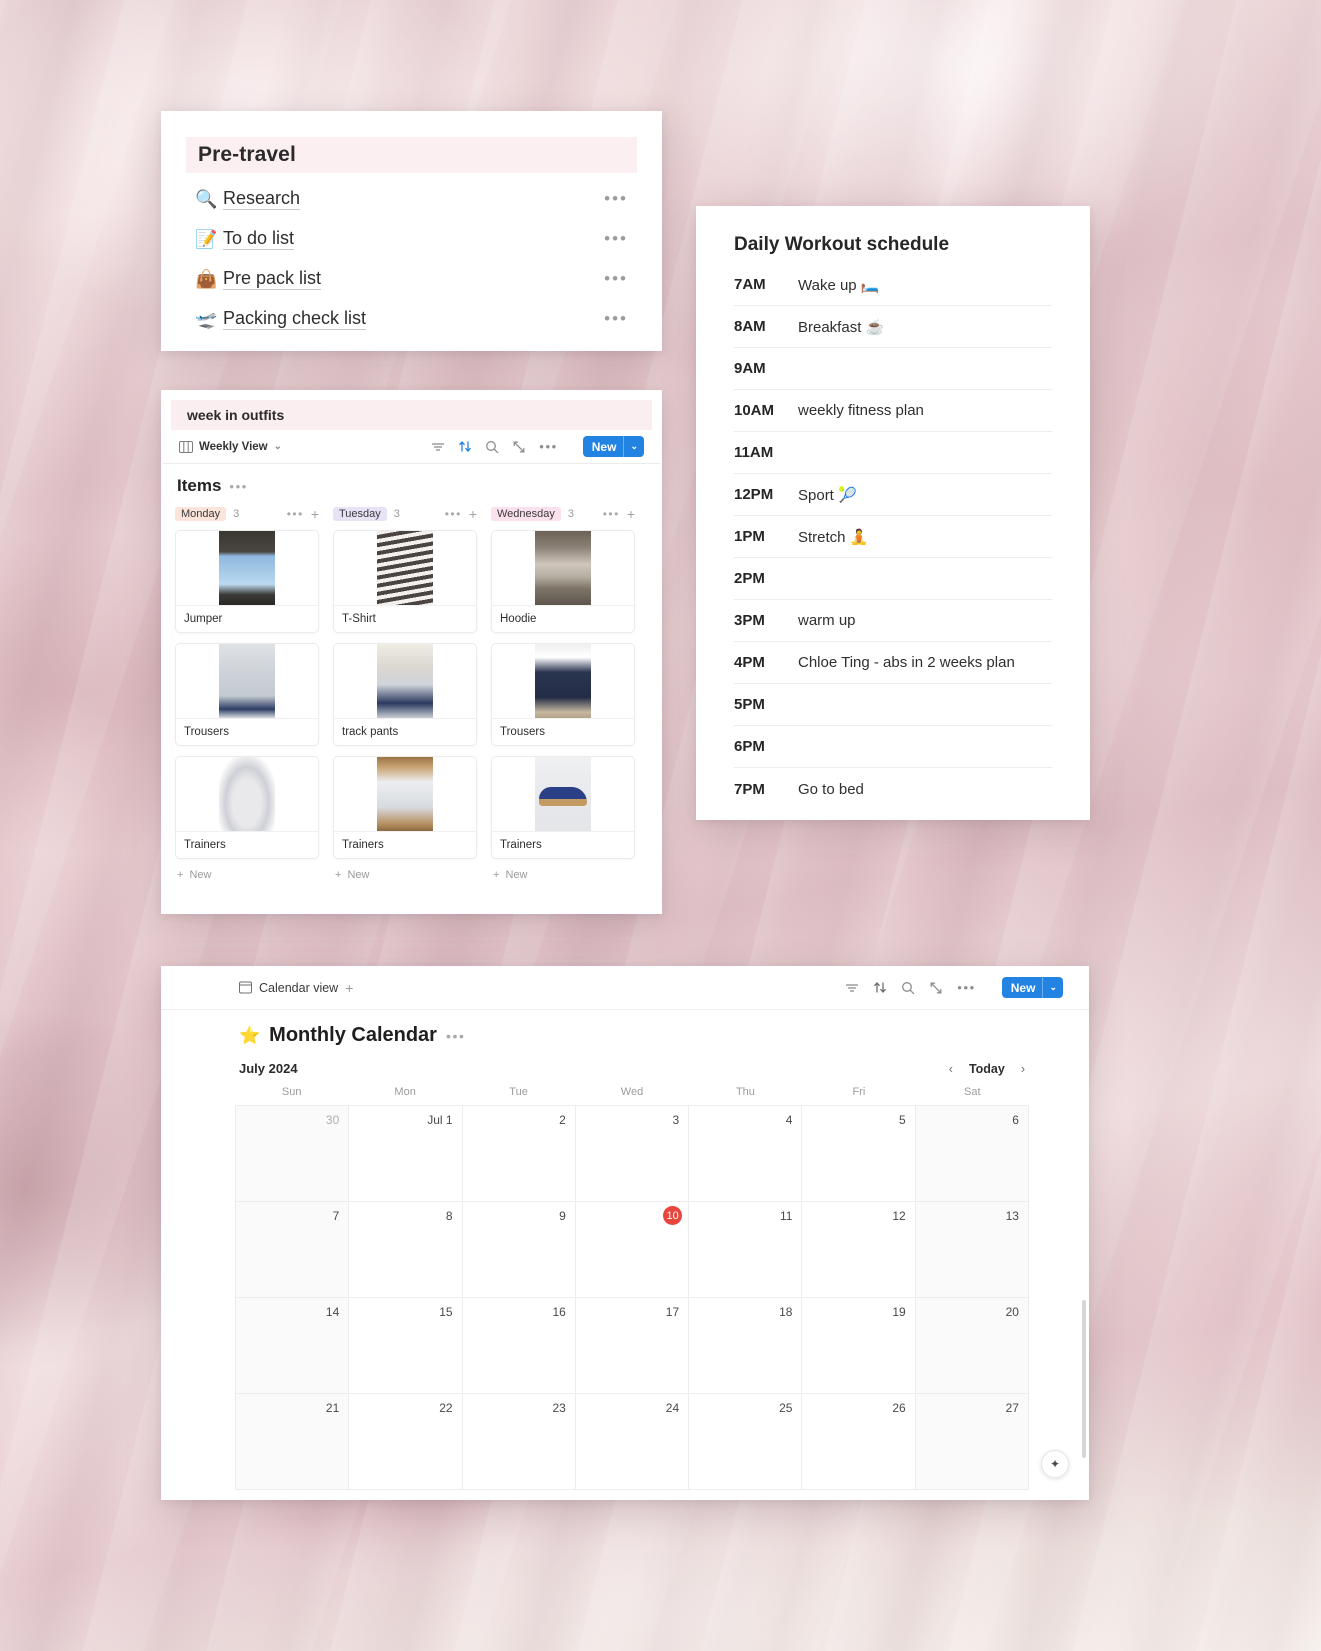 Image resolution: width=1321 pixels, height=1651 pixels. Describe the element at coordinates (632, 1154) in the screenshot. I see `calendar-day-cell: 3` at that location.